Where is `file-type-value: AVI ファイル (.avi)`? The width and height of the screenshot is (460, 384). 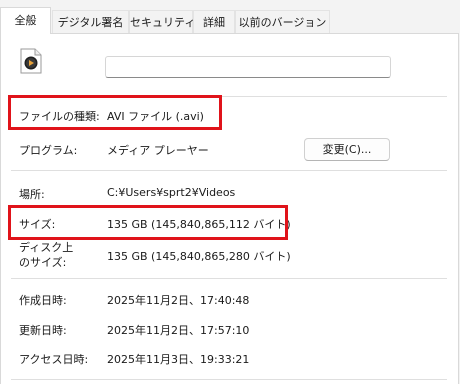 file-type-value: AVI ファイル (.avi) is located at coordinates (155, 116).